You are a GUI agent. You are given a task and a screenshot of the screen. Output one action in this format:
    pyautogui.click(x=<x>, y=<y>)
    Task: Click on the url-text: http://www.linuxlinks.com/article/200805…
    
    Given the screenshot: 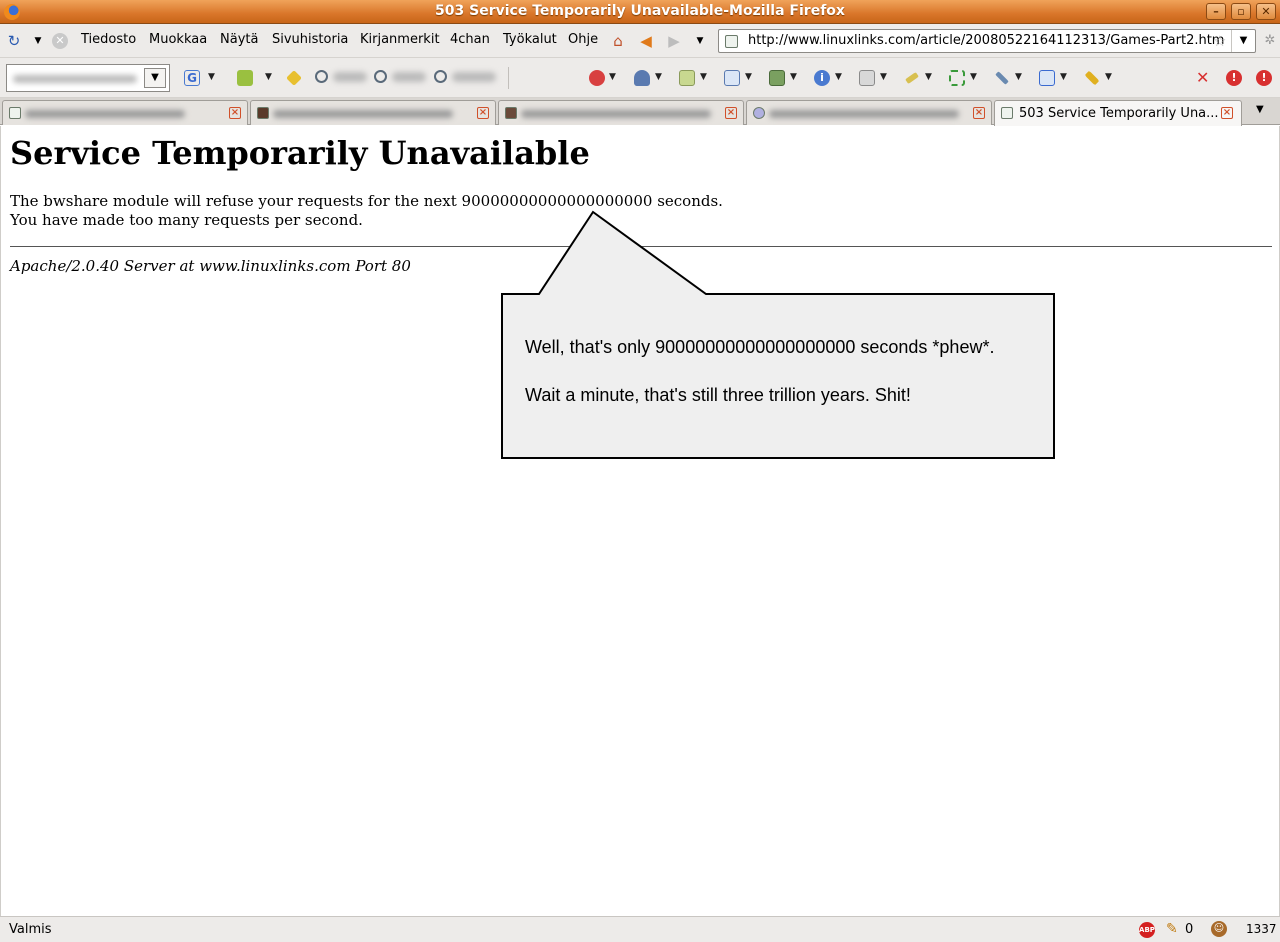 What is the action you would take?
    pyautogui.click(x=986, y=40)
    